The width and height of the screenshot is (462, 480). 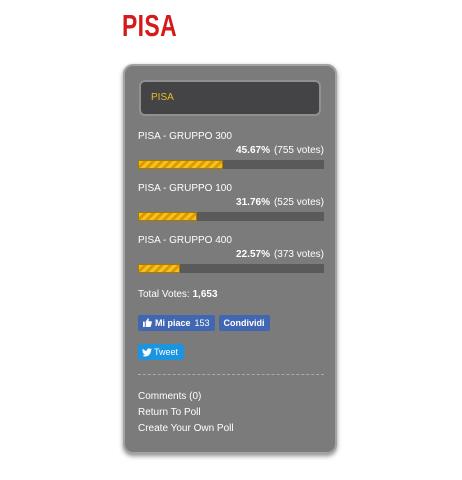 I want to click on share-label: Condividi, so click(x=244, y=323).